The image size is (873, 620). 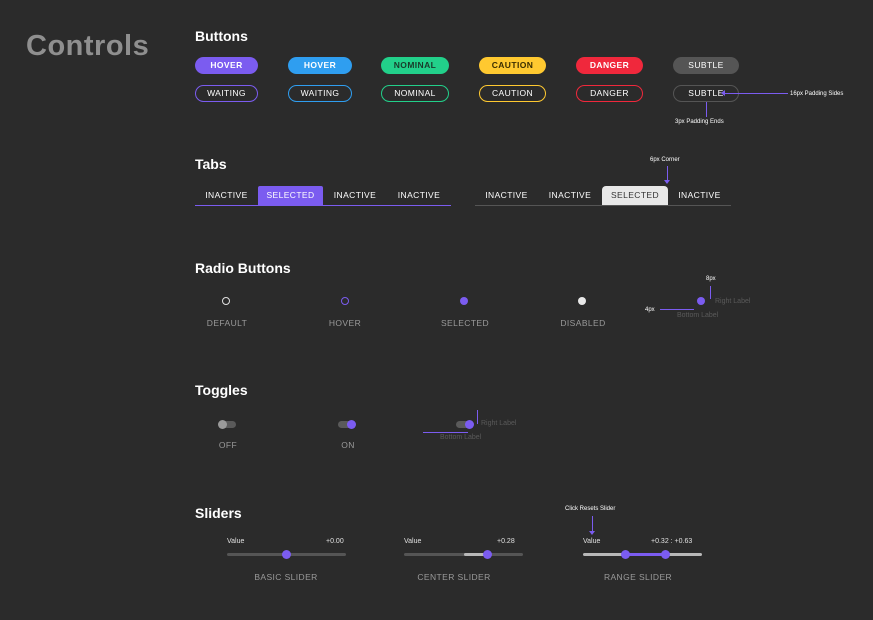 I want to click on radio-8px-annotation: 8px, so click(x=711, y=279).